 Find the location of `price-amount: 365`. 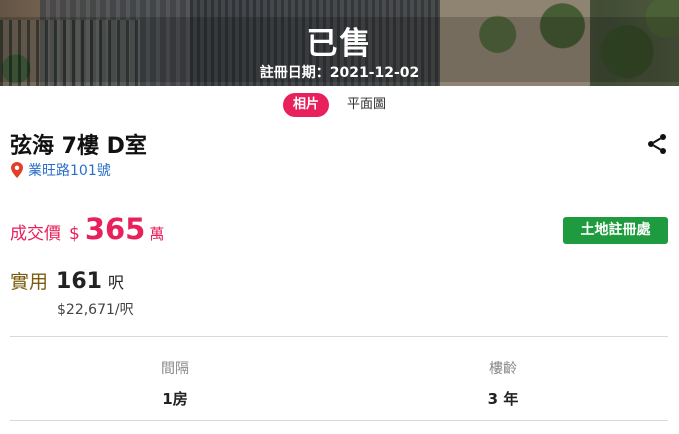

price-amount: 365 is located at coordinates (115, 229).